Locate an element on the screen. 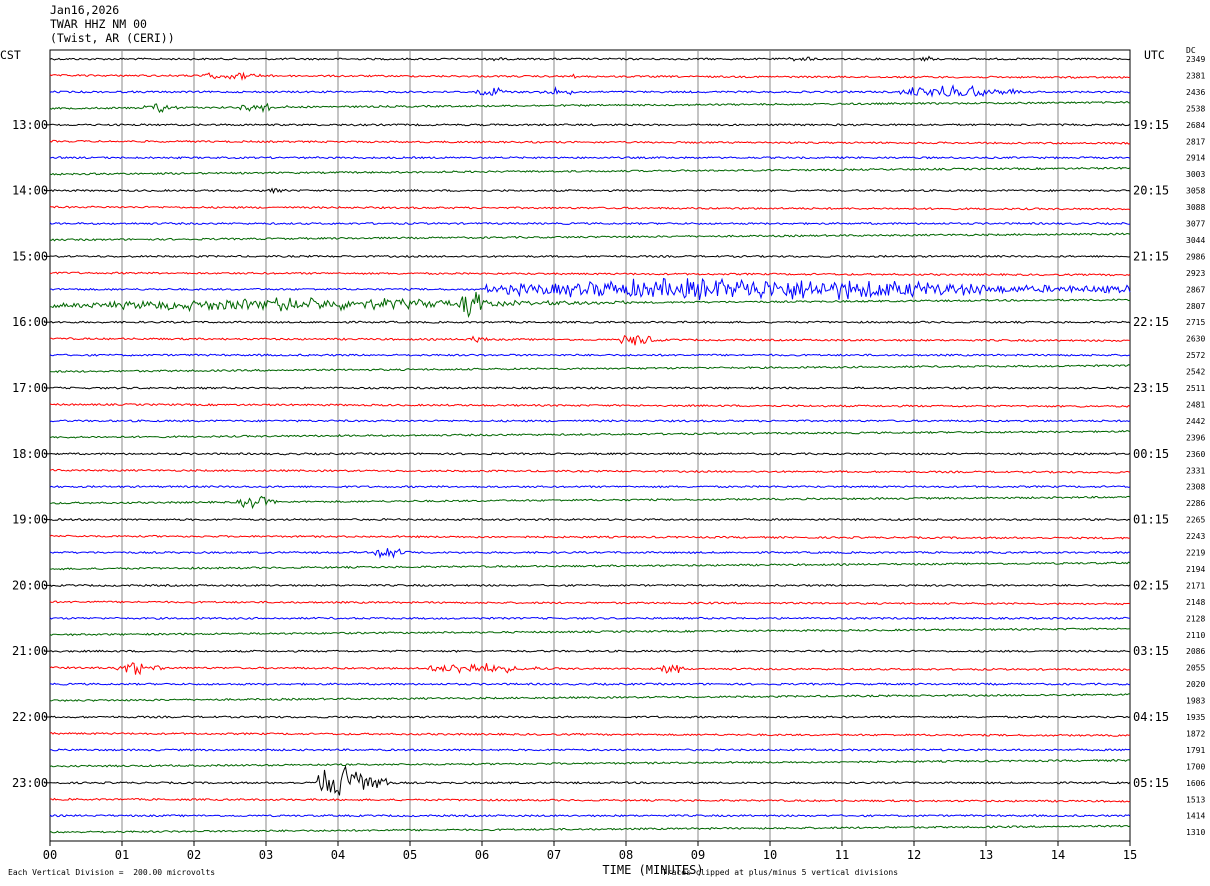 The height and width of the screenshot is (886, 1210). dc-offset-label: 3077 is located at coordinates (1195, 224).